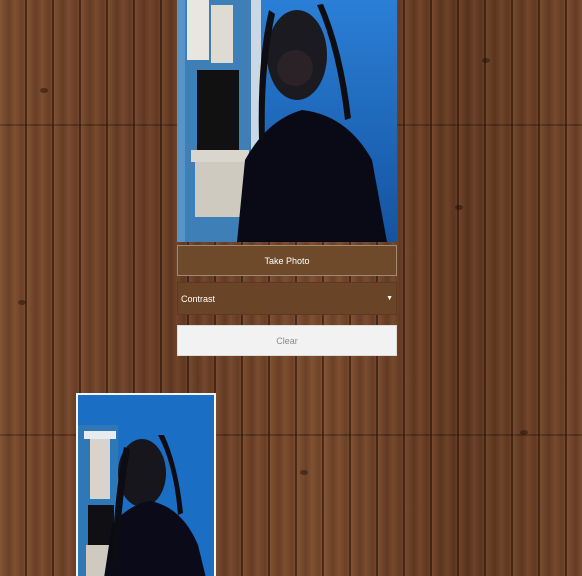  I want to click on take-photo-button: Take Photo, so click(287, 260).